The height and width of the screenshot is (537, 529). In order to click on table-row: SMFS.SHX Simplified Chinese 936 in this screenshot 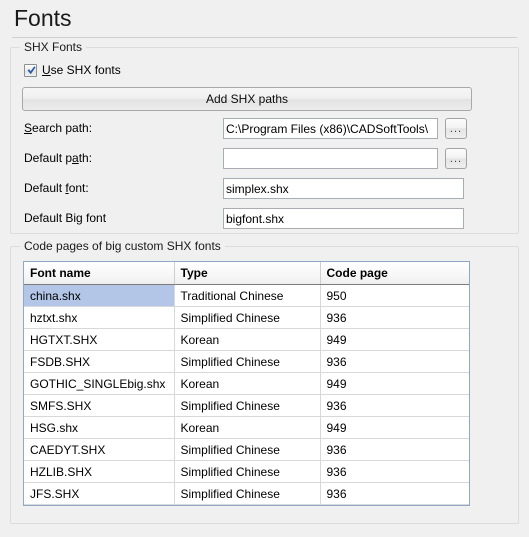, I will do `click(246, 405)`.